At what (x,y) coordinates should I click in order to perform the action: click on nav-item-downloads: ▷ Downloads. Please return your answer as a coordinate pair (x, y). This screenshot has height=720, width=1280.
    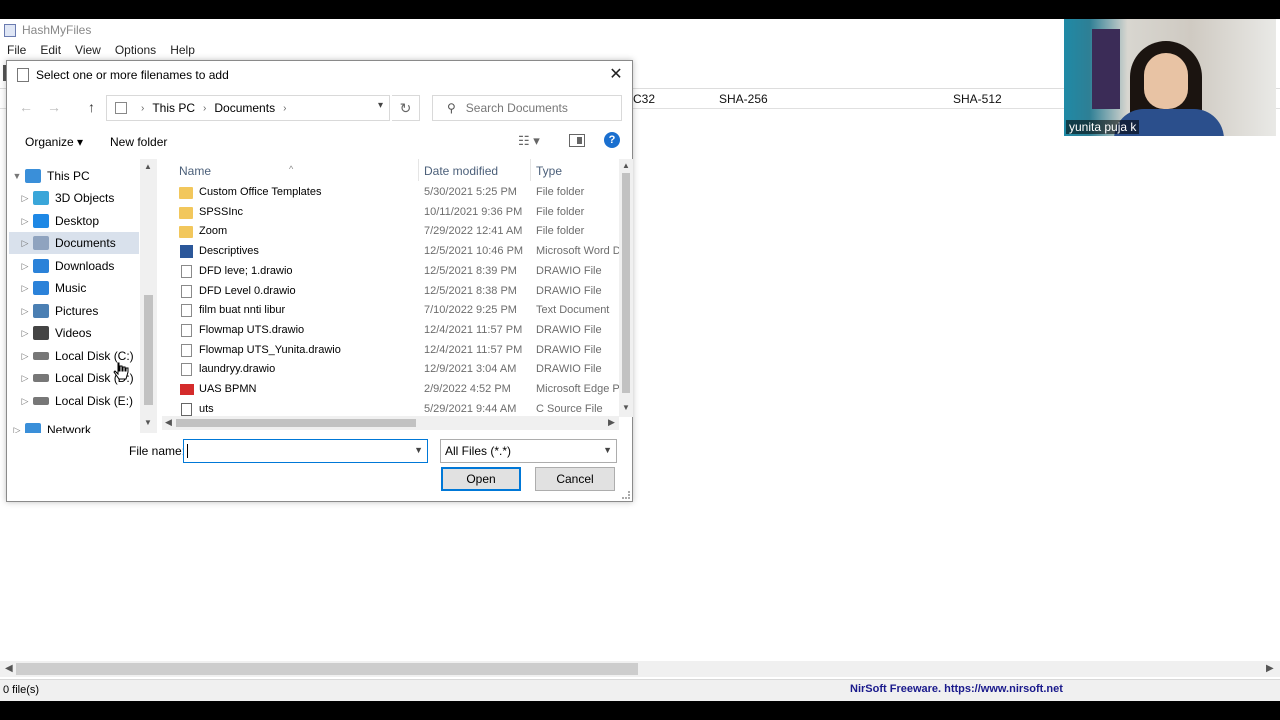
    Looking at the image, I should click on (74, 266).